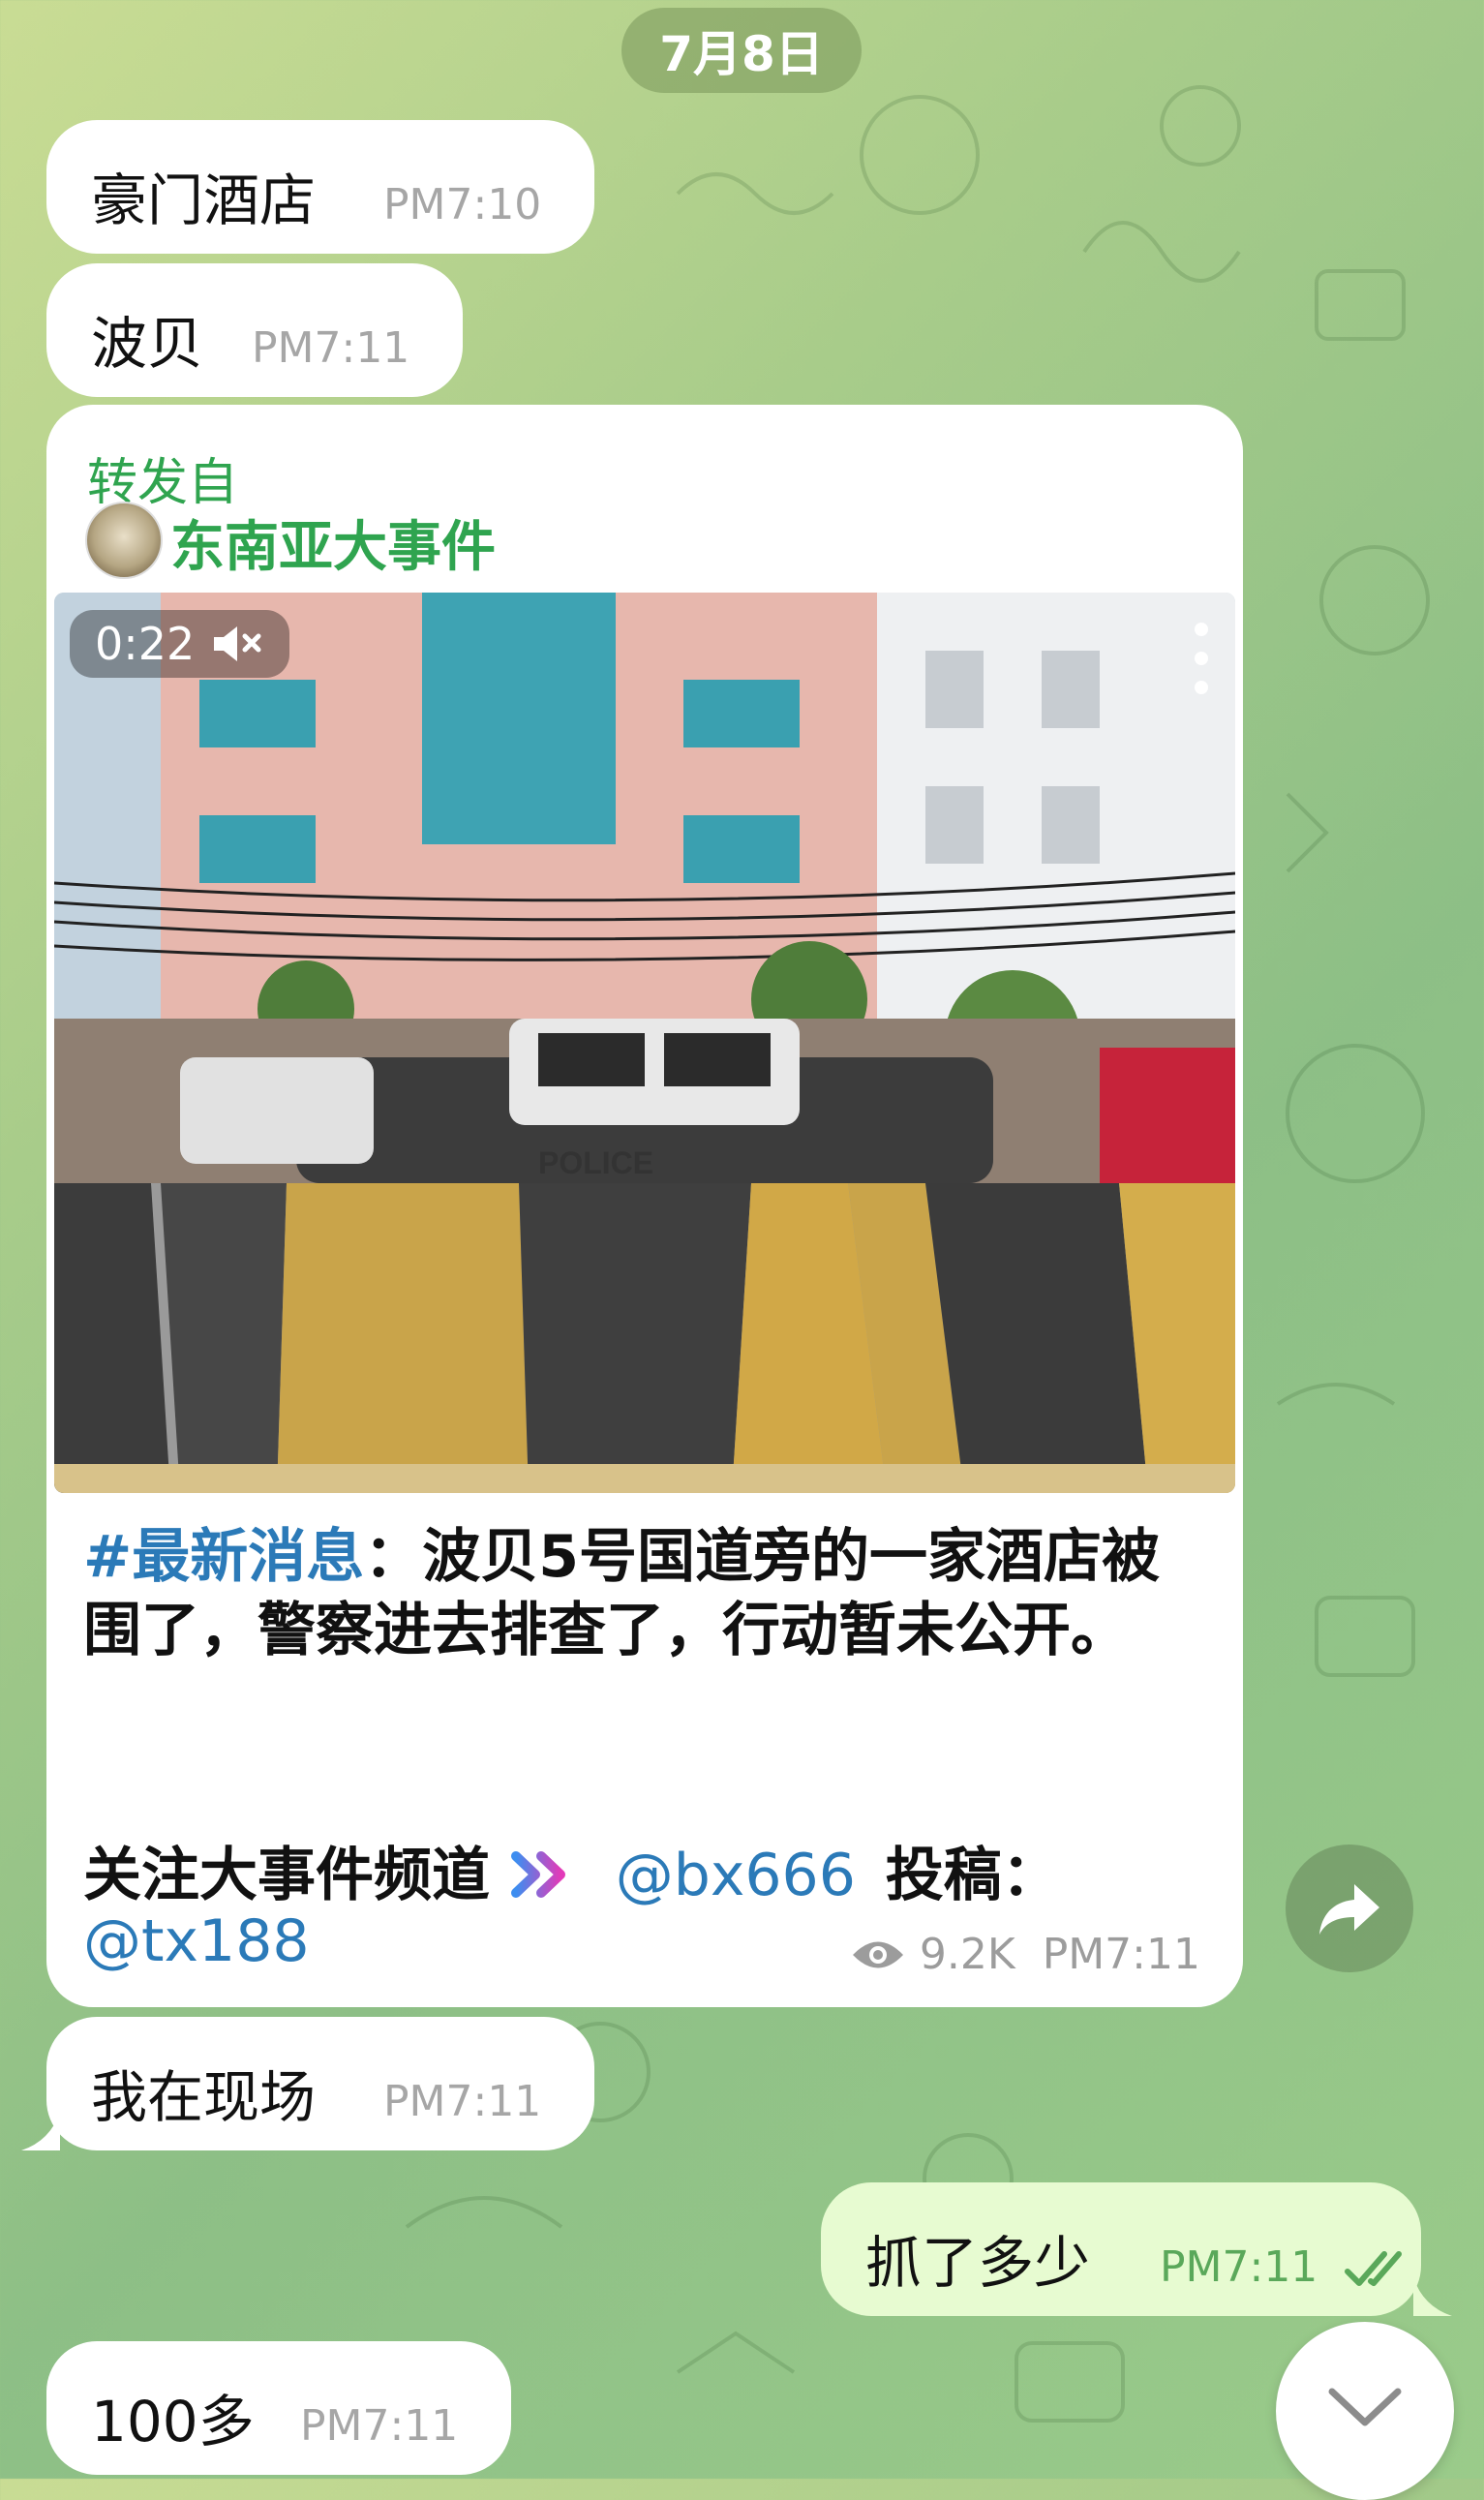  What do you see at coordinates (972, 1875) in the screenshot?
I see `submit-label: 投稿：` at bounding box center [972, 1875].